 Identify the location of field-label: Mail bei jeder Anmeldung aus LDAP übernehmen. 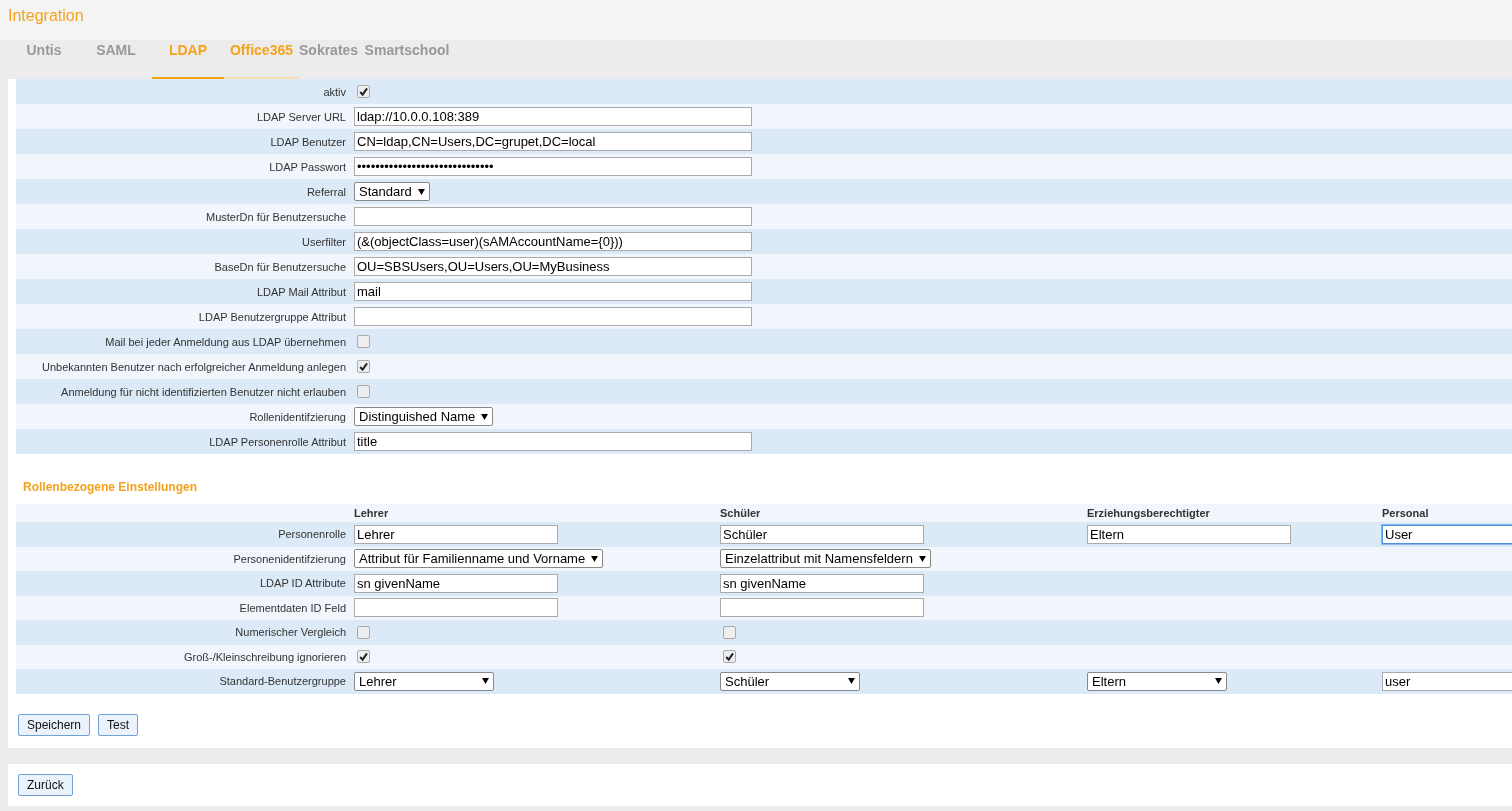
(225, 341).